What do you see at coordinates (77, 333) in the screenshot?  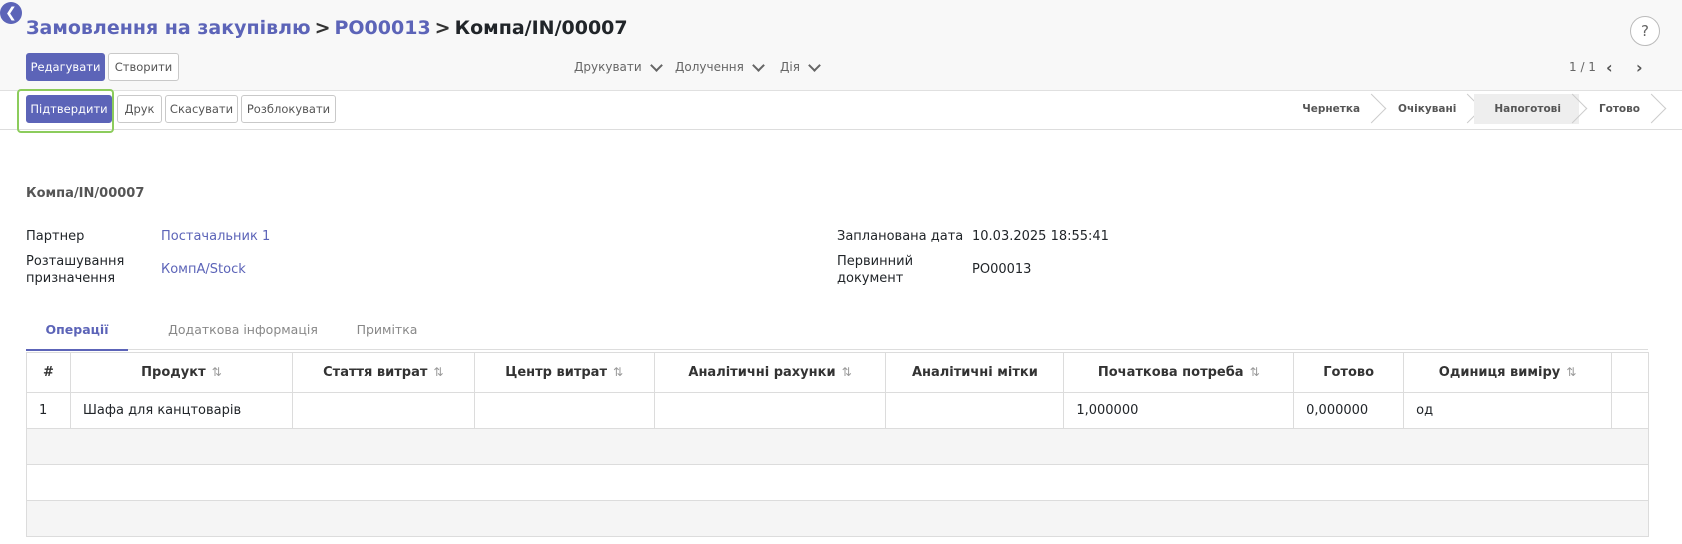 I see `tab-operations: Операції` at bounding box center [77, 333].